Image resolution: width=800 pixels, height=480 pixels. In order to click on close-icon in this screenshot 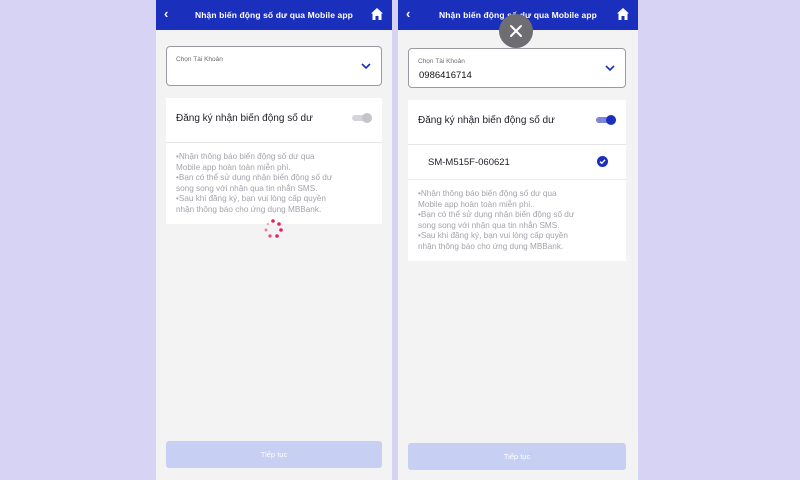, I will do `click(516, 31)`.